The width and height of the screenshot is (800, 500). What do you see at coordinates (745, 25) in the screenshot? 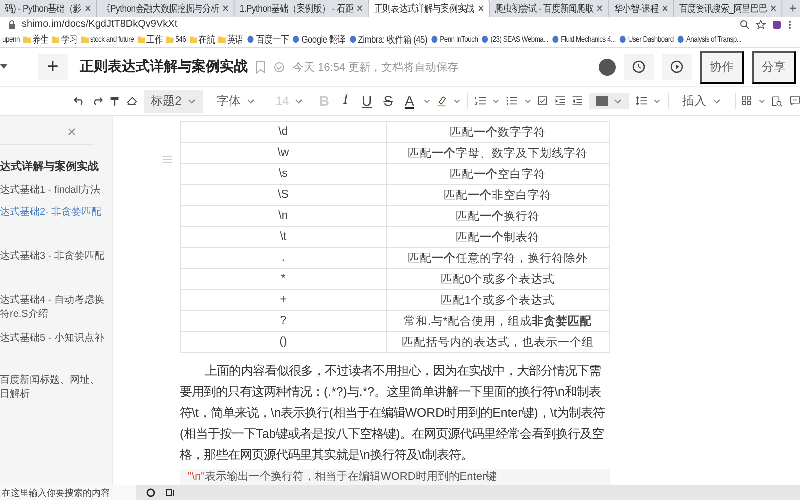
I see `zoom-icon` at bounding box center [745, 25].